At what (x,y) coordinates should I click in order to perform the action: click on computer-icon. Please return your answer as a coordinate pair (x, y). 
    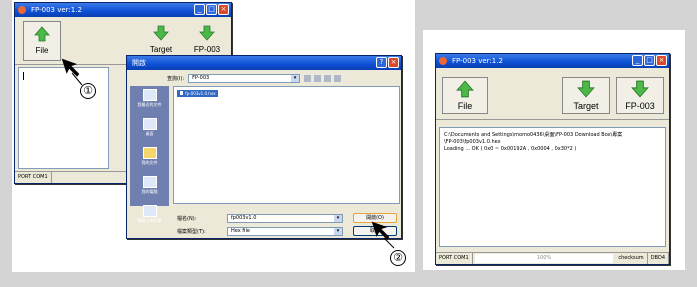
    Looking at the image, I should click on (149, 182).